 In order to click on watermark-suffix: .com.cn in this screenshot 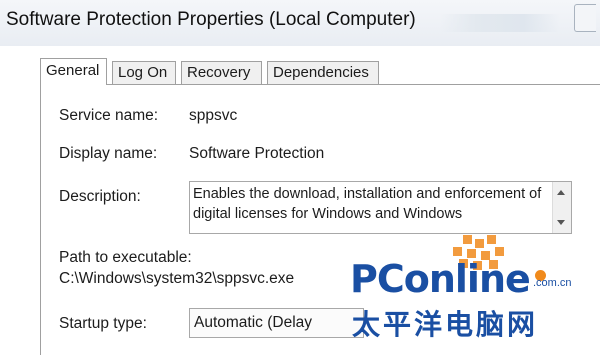, I will do `click(552, 283)`.